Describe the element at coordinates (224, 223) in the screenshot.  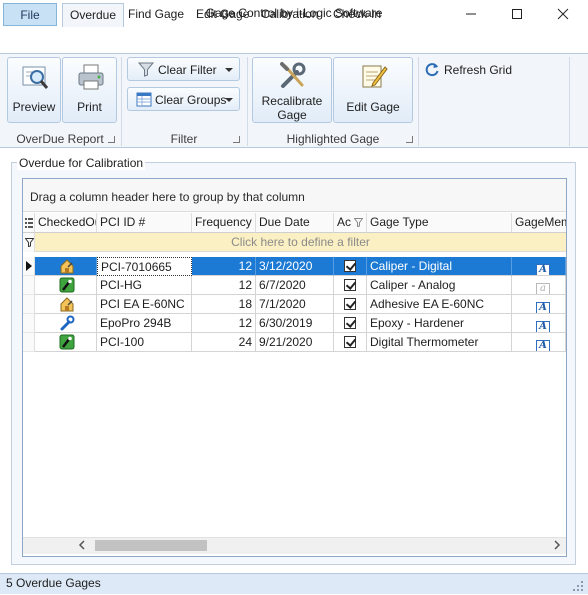
I see `column-header-frequency: Frequency` at that location.